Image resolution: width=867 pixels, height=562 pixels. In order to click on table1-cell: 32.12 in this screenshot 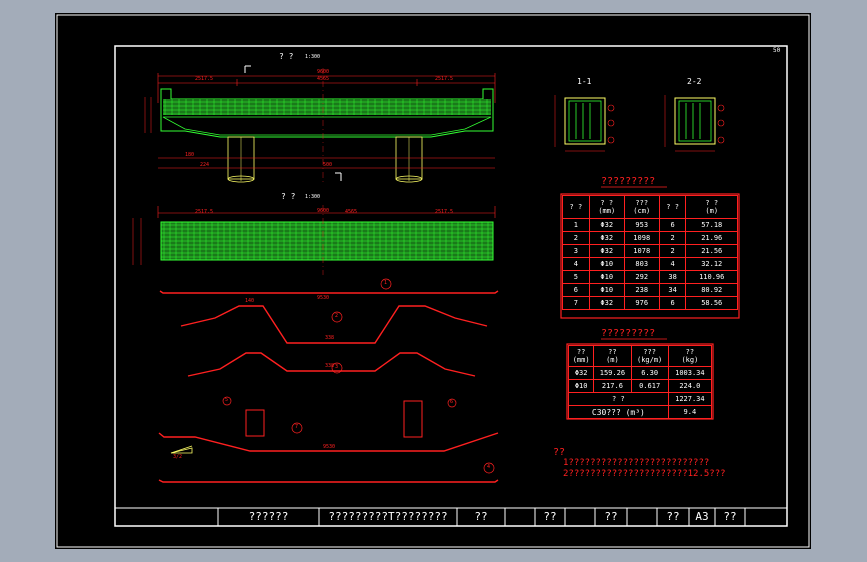, I will do `click(711, 264)`.